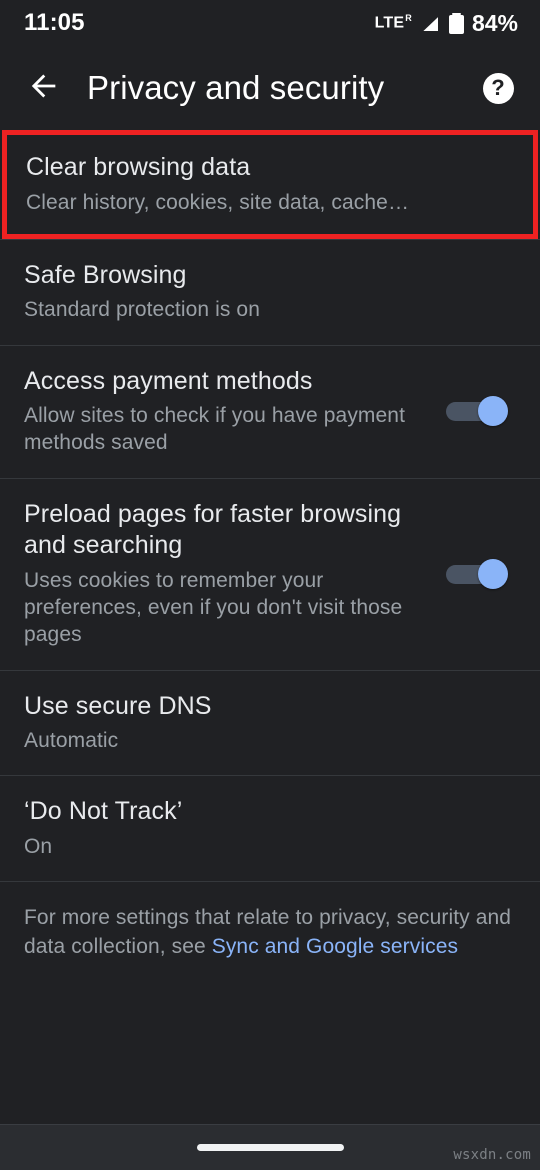 The width and height of the screenshot is (540, 1170). What do you see at coordinates (494, 22) in the screenshot?
I see `battery-percent: 84%` at bounding box center [494, 22].